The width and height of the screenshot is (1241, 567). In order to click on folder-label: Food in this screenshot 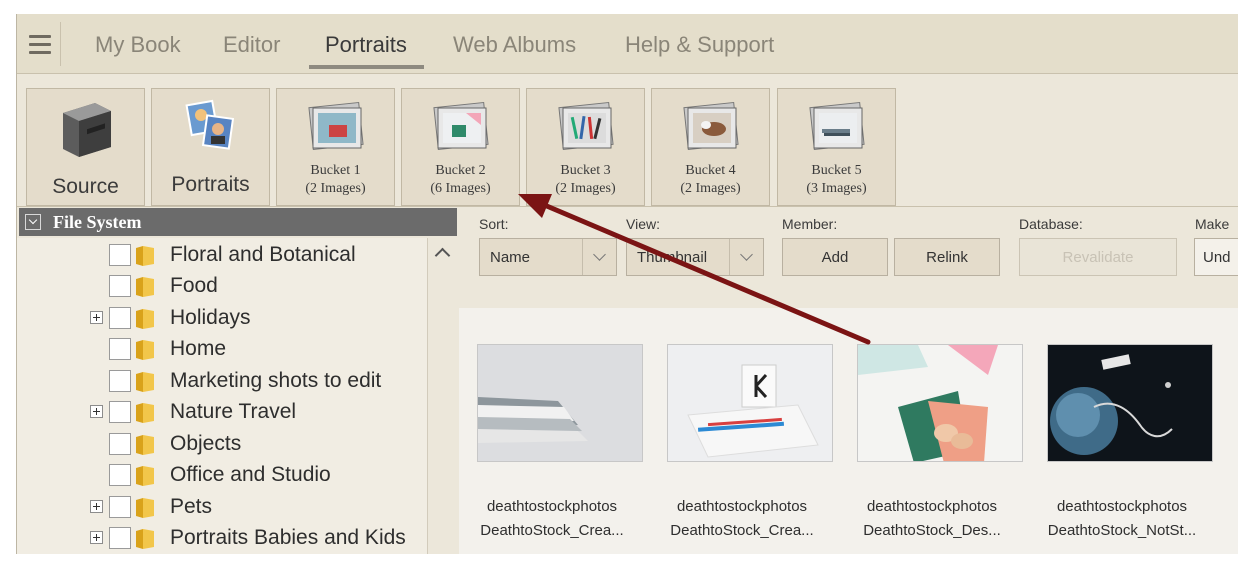, I will do `click(194, 285)`.